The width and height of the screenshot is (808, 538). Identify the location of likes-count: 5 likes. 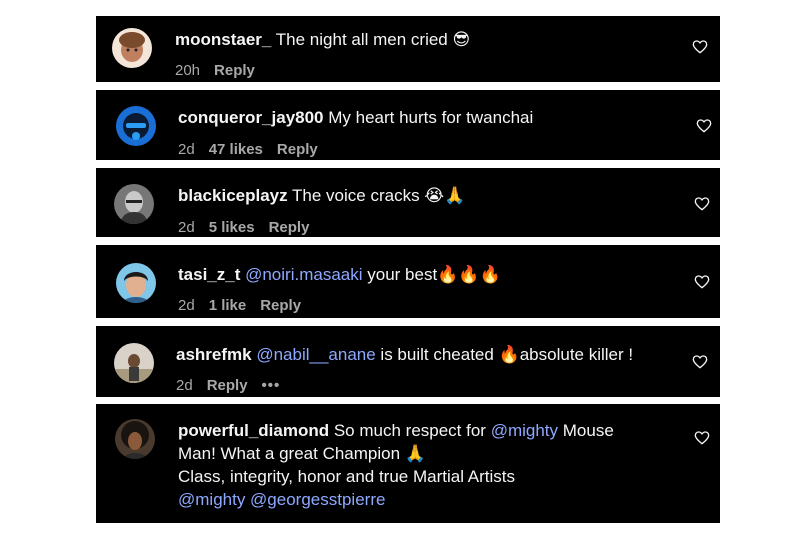
(232, 227).